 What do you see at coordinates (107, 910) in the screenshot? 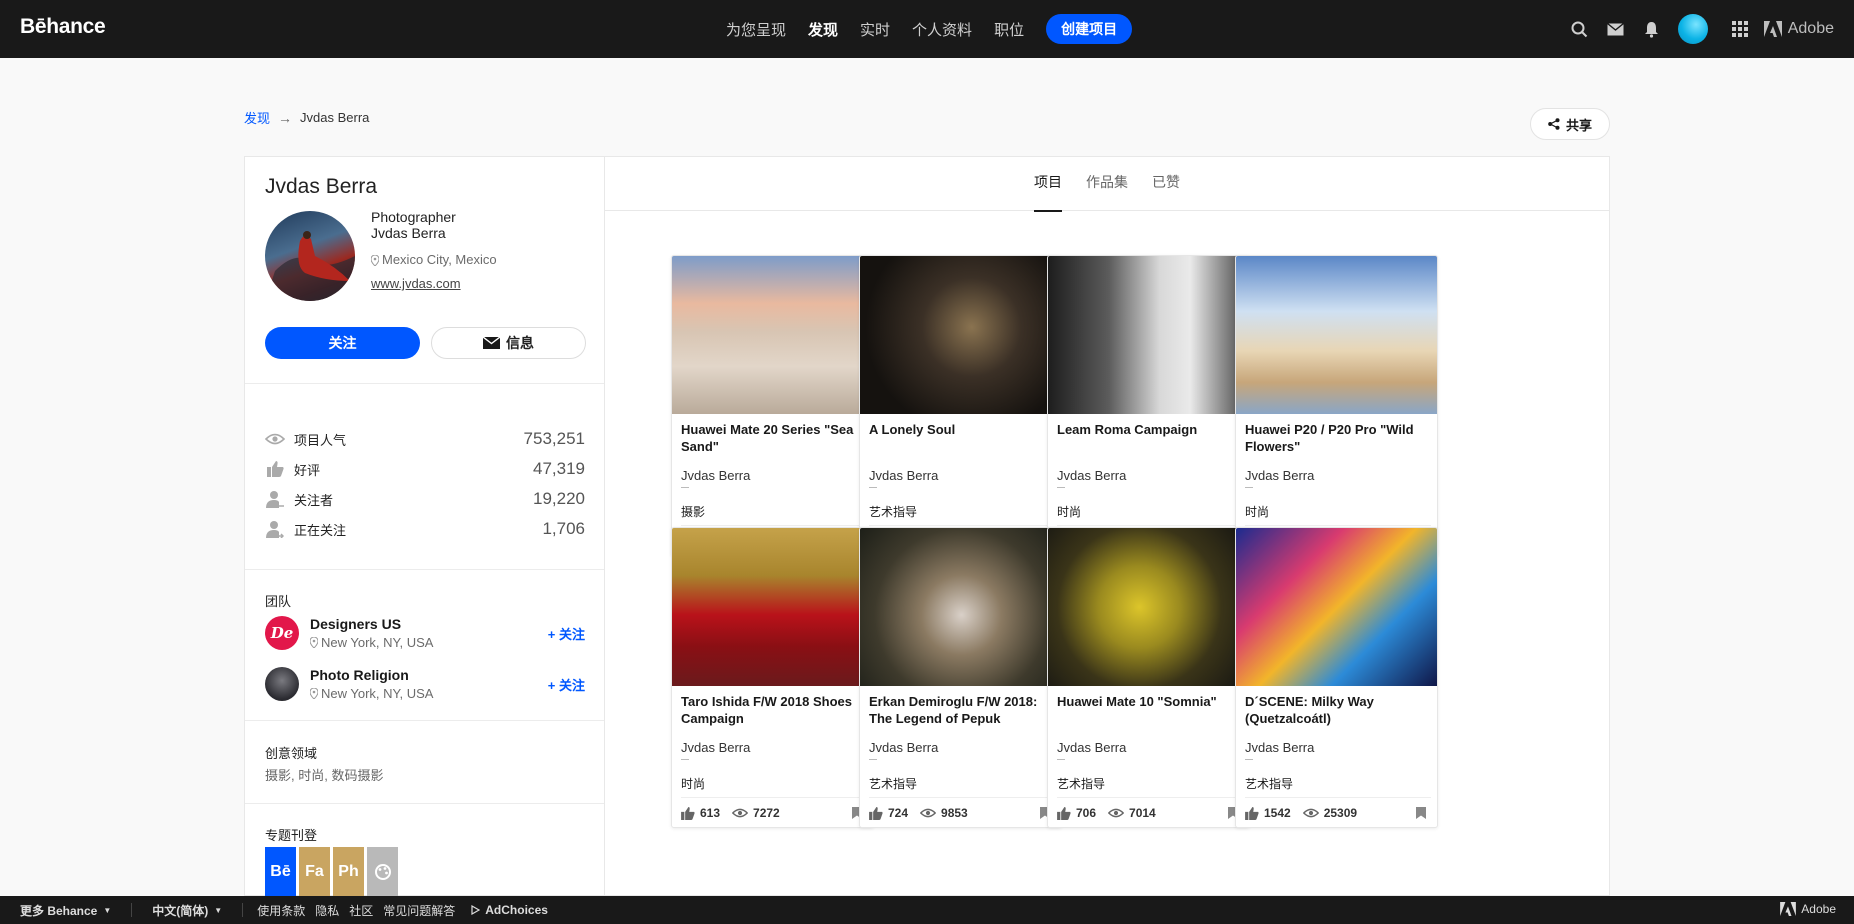
I see `caret-down-icon: ▼` at bounding box center [107, 910].